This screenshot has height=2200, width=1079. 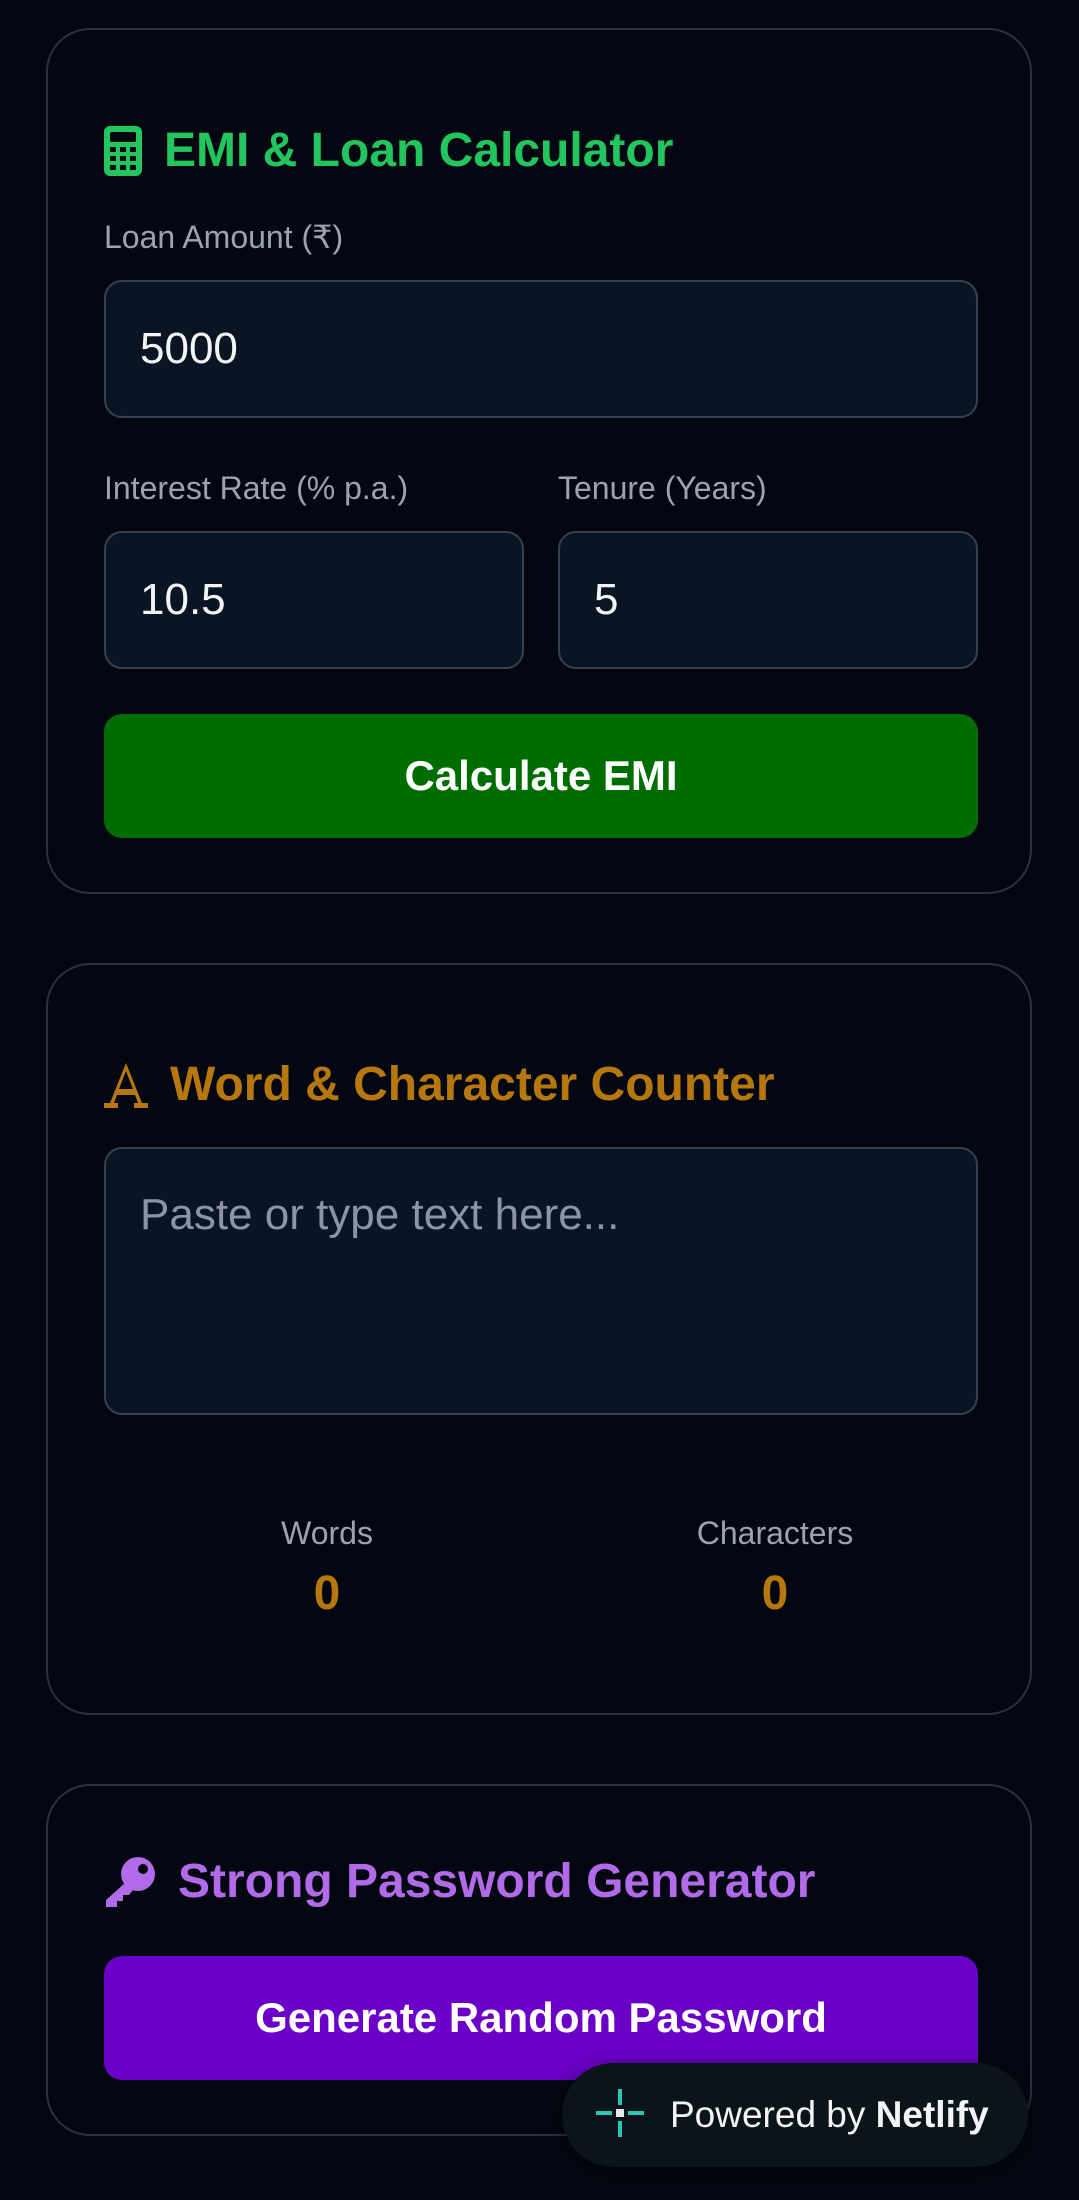 What do you see at coordinates (541, 776) in the screenshot?
I see `calculate-emi-button: Calculate EMI` at bounding box center [541, 776].